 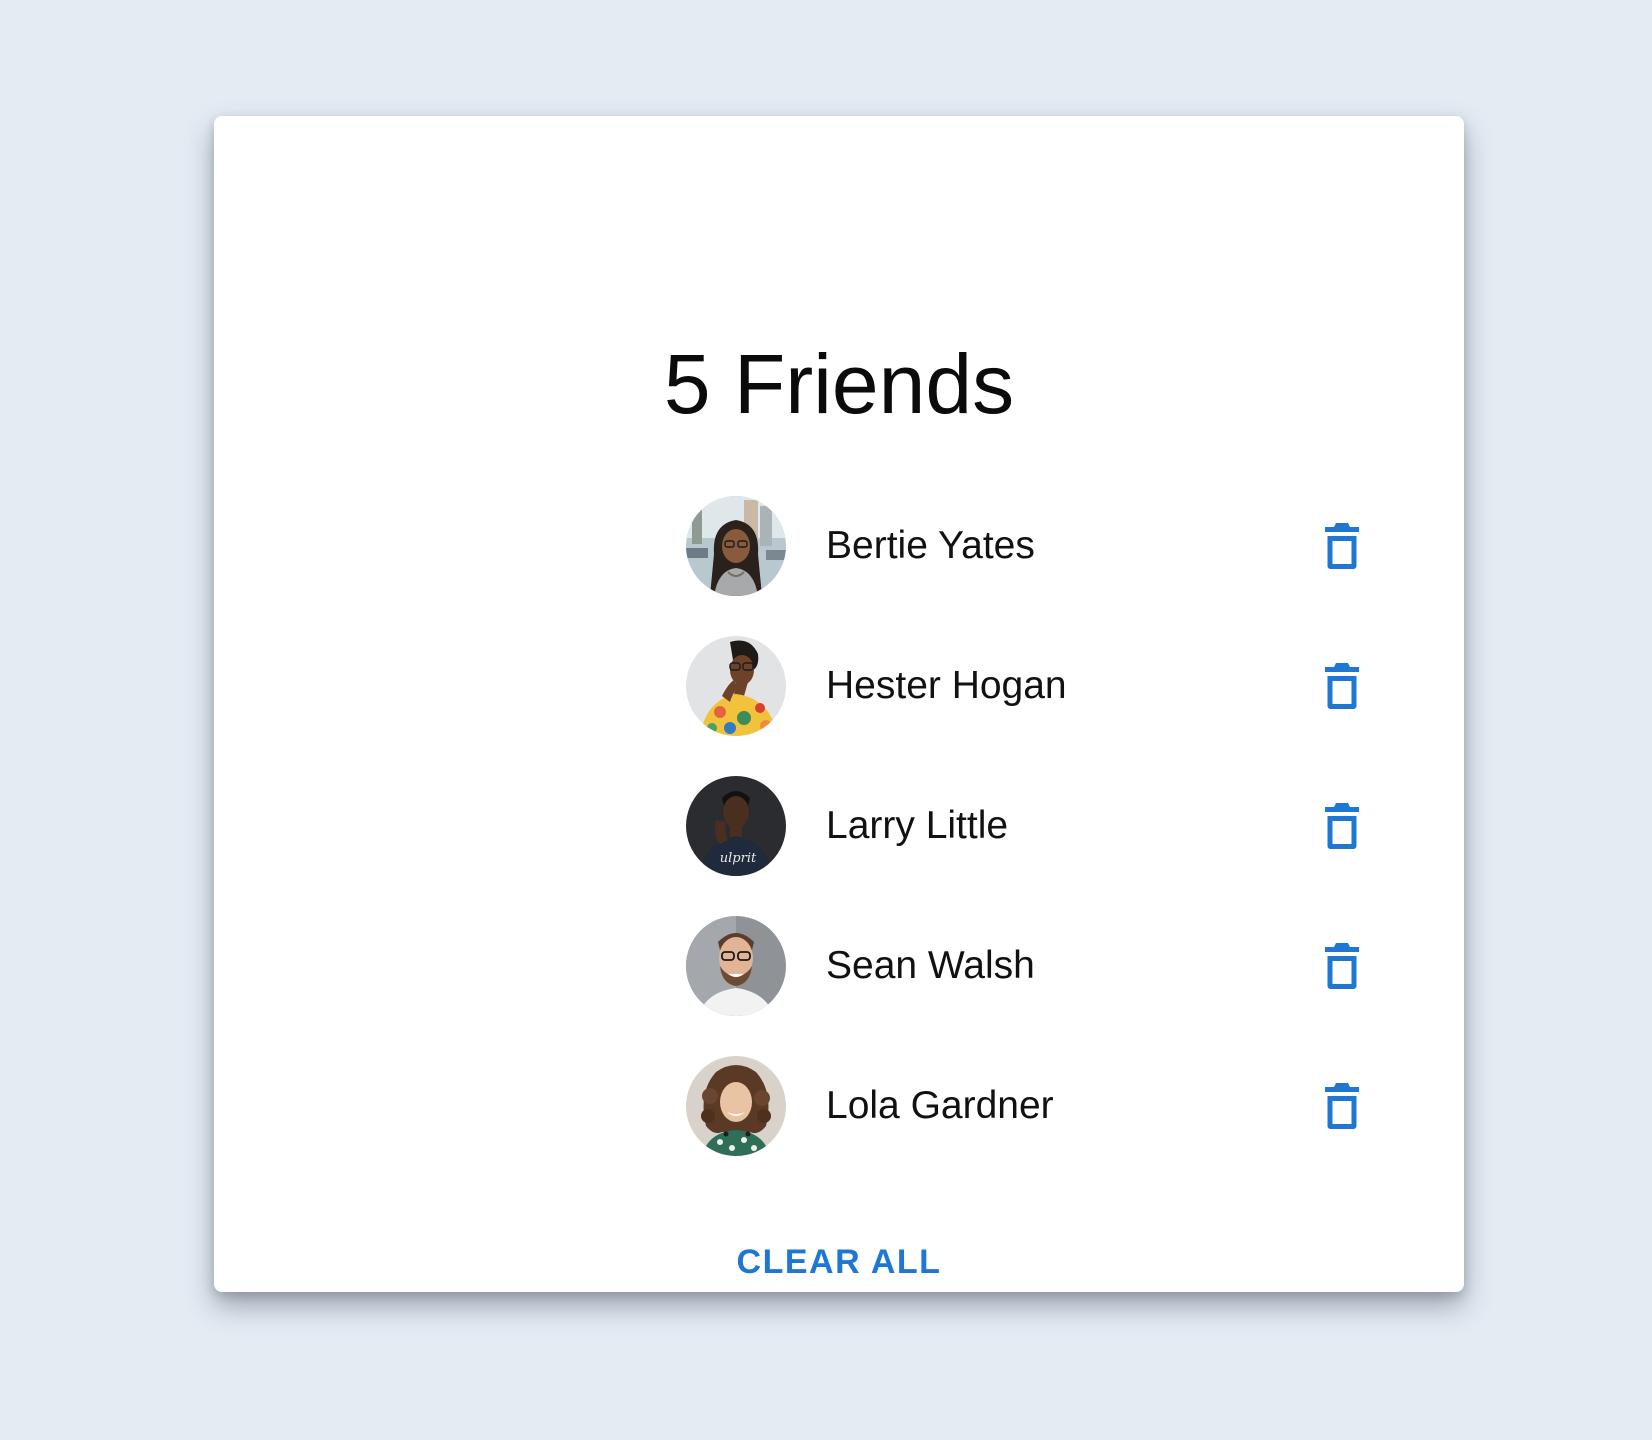 I want to click on list-item: ulprit Larry Little, so click(x=1036, y=846).